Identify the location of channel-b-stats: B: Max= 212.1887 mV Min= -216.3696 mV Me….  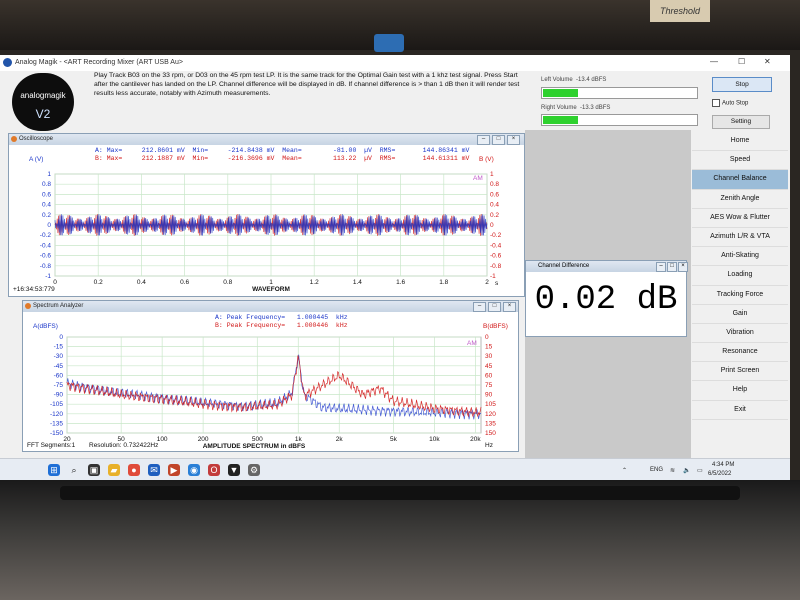
(282, 158).